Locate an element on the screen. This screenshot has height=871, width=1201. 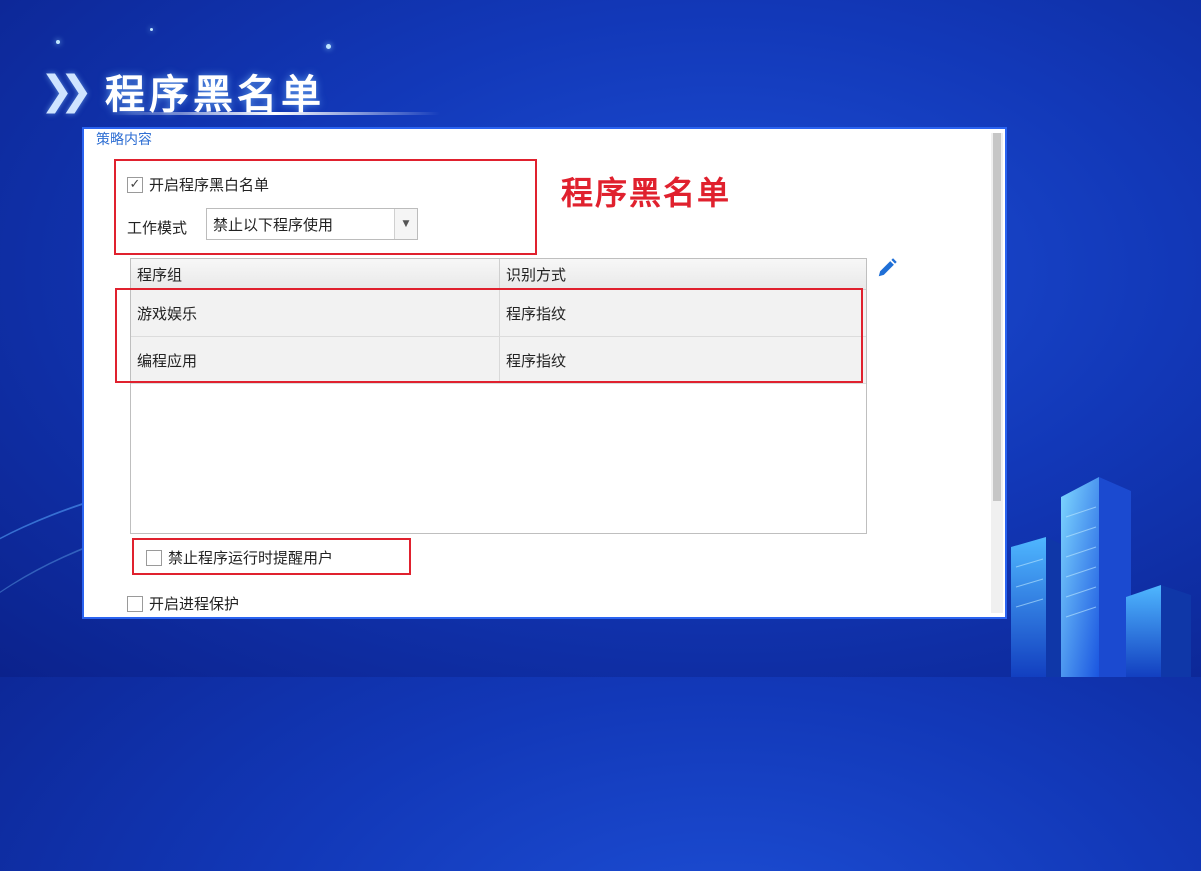
table-row: 游戏娱乐 程序指纹 is located at coordinates (498, 313).